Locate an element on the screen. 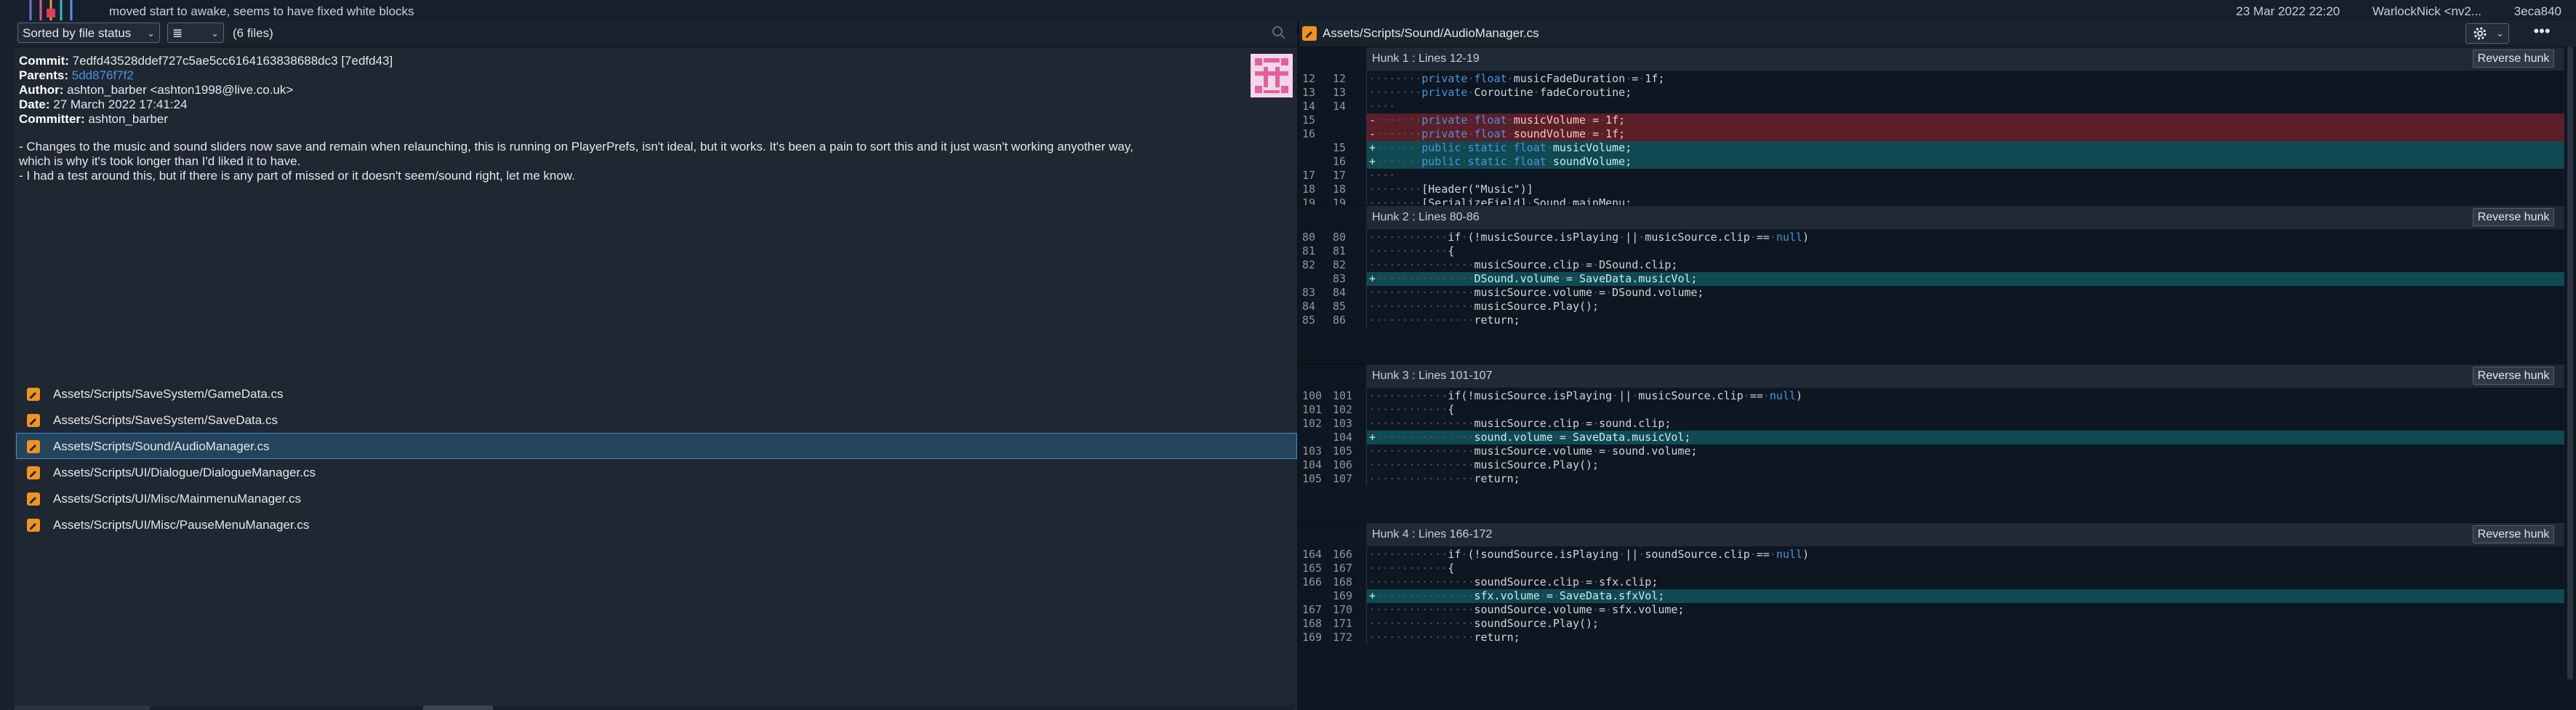 The width and height of the screenshot is (2576, 710). view-mode-select: ≣ ⌄ is located at coordinates (196, 33).